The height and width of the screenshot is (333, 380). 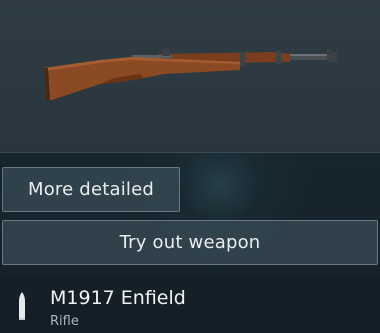 I want to click on bullet-icon, so click(x=22, y=306).